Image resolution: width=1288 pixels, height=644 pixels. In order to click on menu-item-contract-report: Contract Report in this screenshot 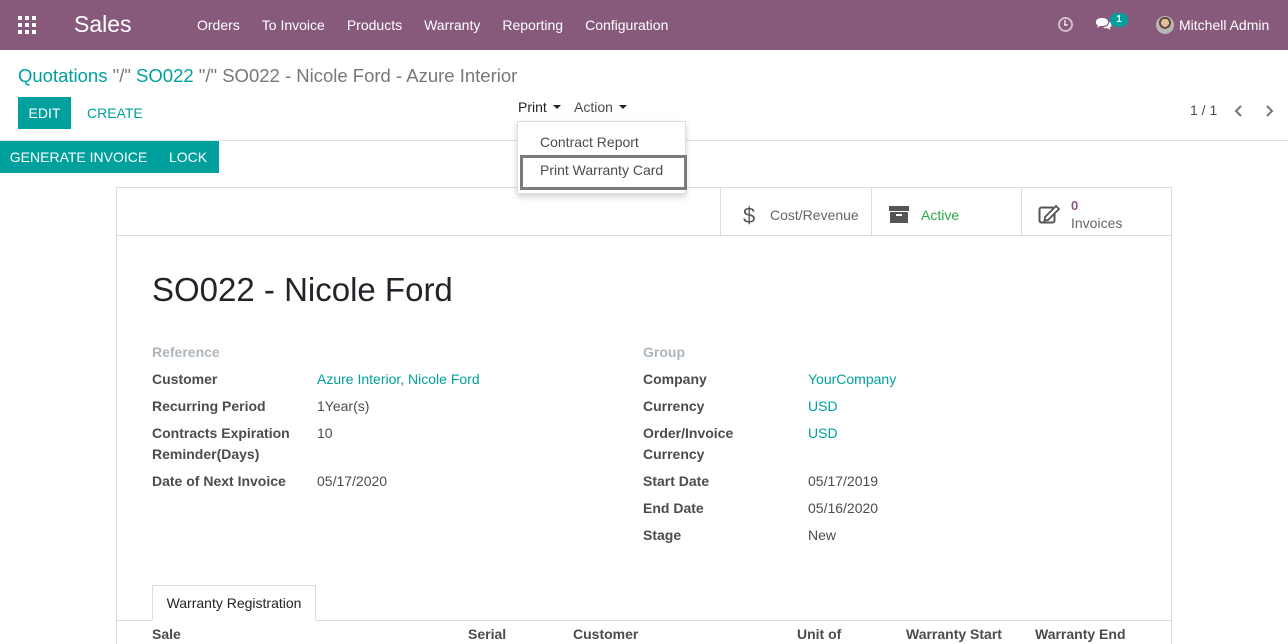, I will do `click(589, 142)`.